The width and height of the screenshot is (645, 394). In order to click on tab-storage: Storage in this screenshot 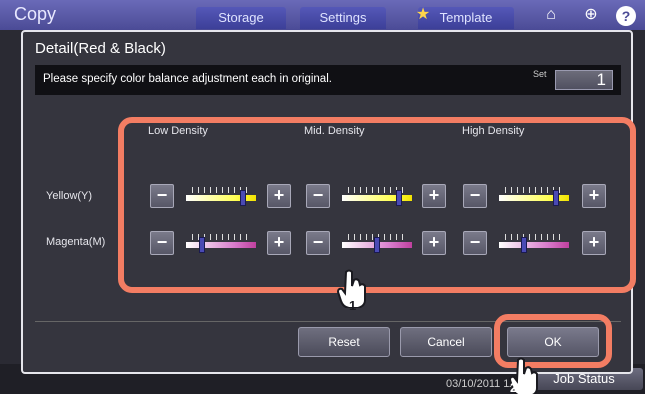, I will do `click(241, 18)`.